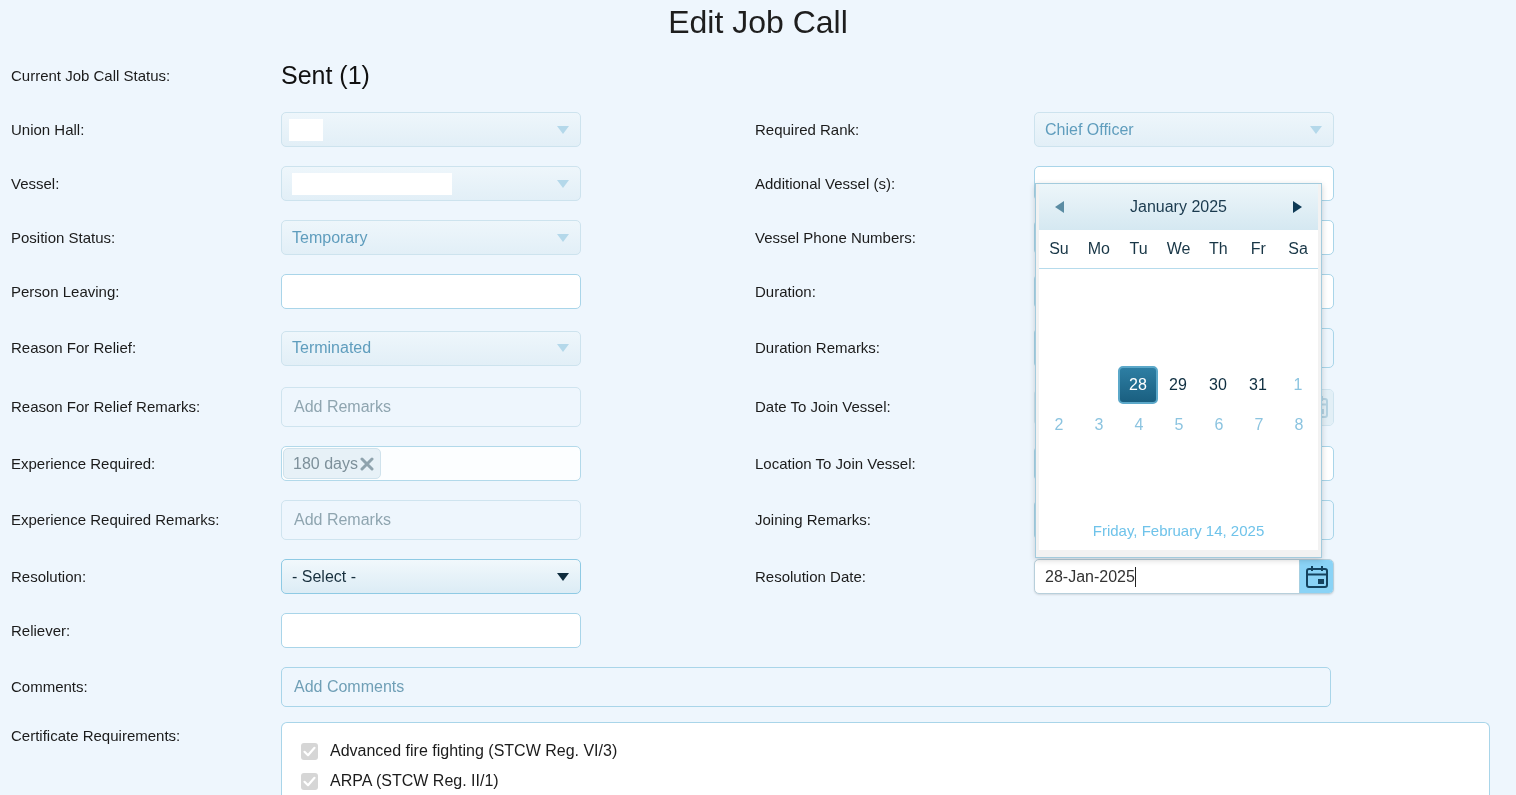  Describe the element at coordinates (1298, 385) in the screenshot. I see `calendar-day: 1` at that location.